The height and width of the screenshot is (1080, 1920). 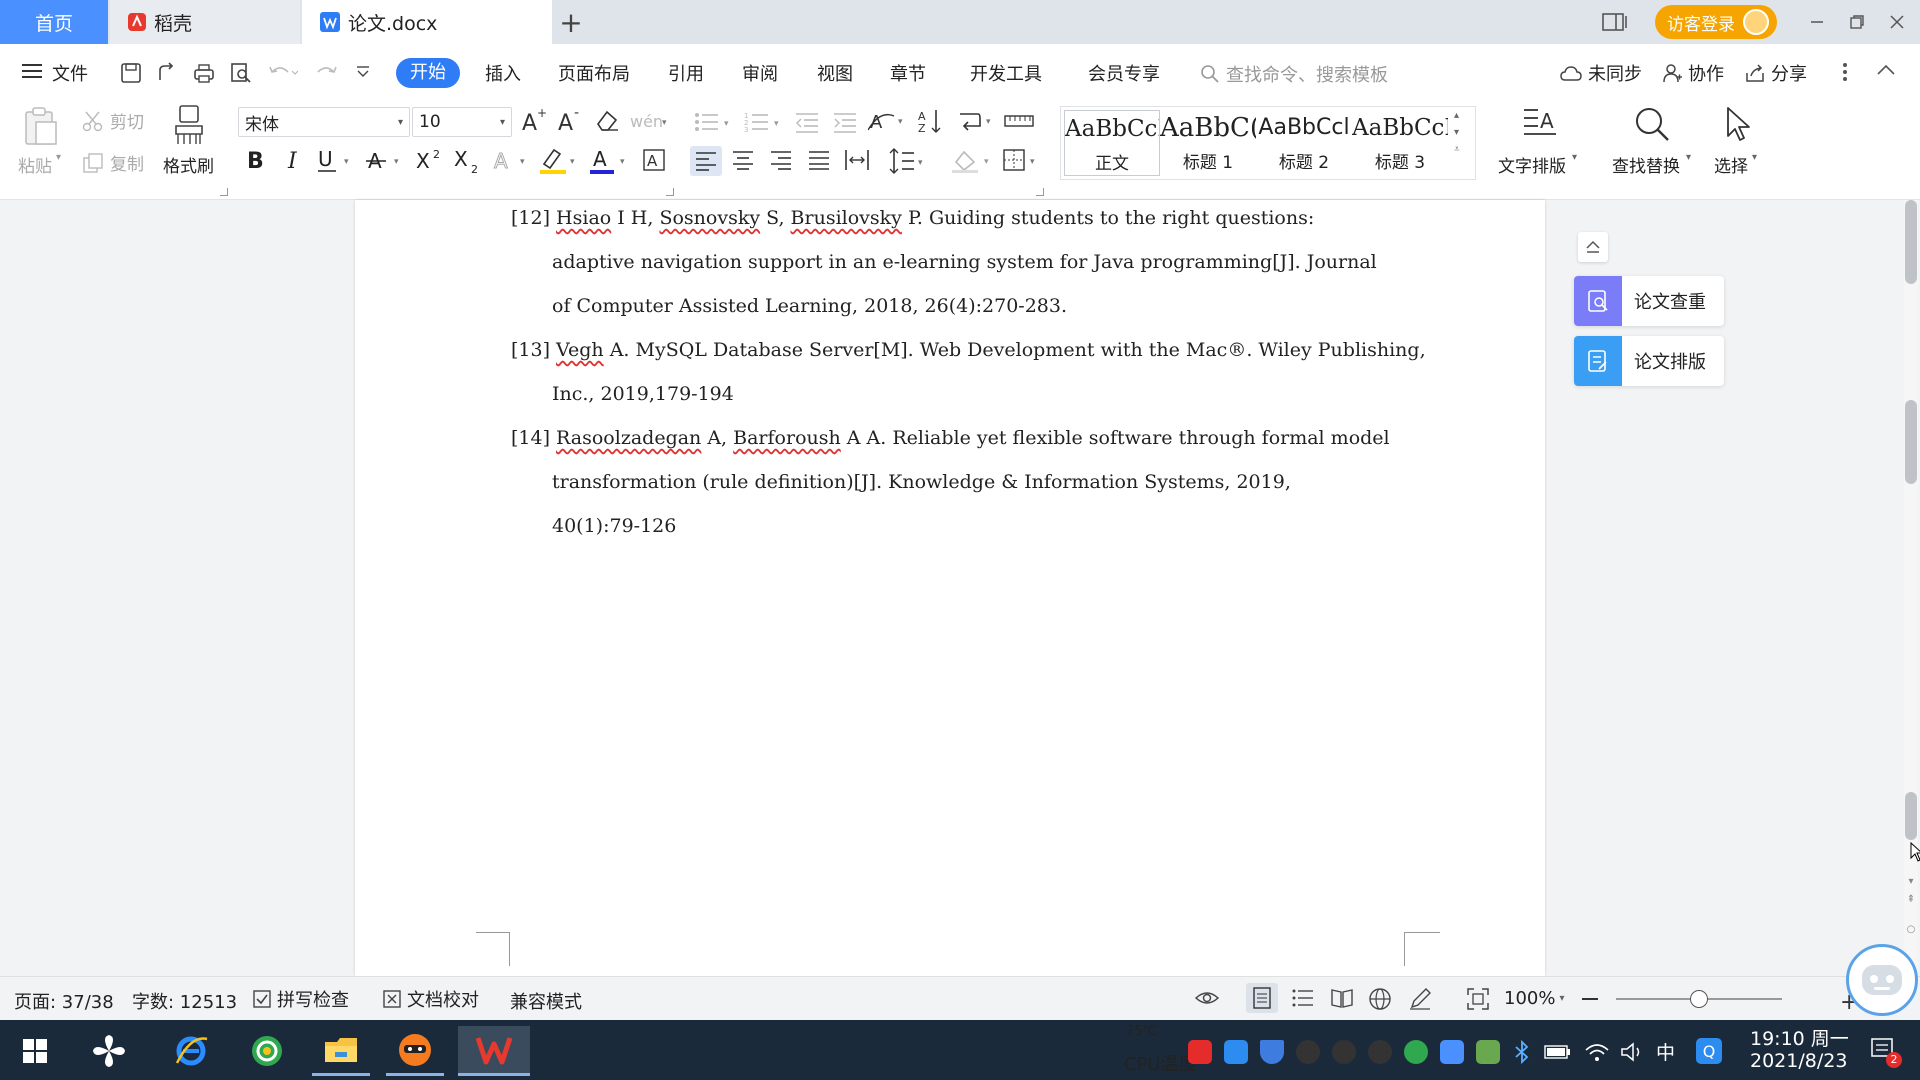 What do you see at coordinates (1798, 1061) in the screenshot?
I see `clock-date: 2021/8/23` at bounding box center [1798, 1061].